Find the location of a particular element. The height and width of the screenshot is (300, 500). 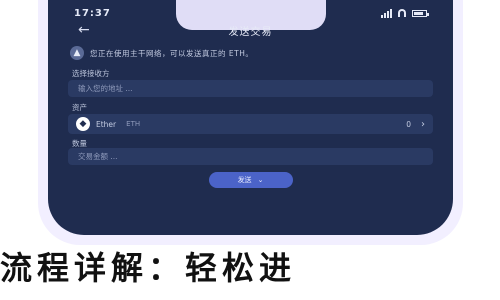

ethereum-icon: ◆ is located at coordinates (83, 124).